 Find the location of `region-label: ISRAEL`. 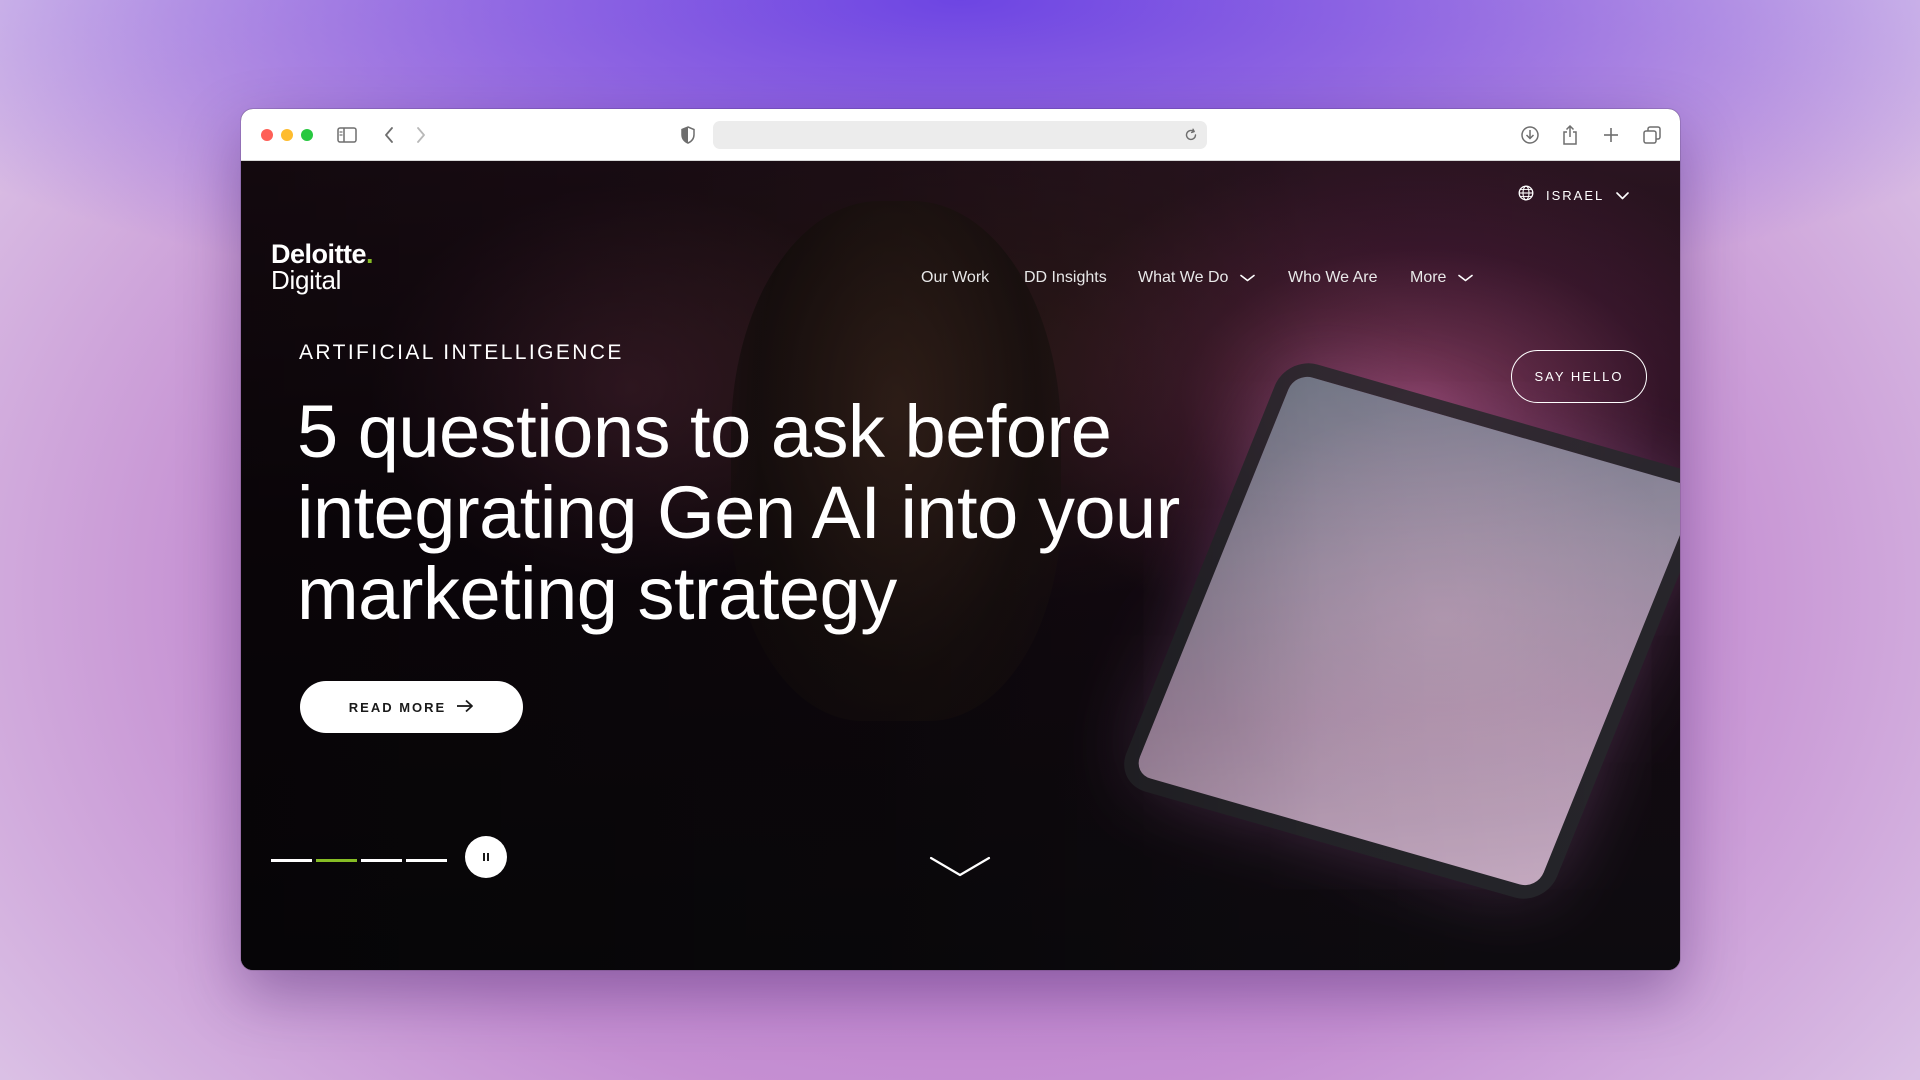

region-label: ISRAEL is located at coordinates (1575, 195).